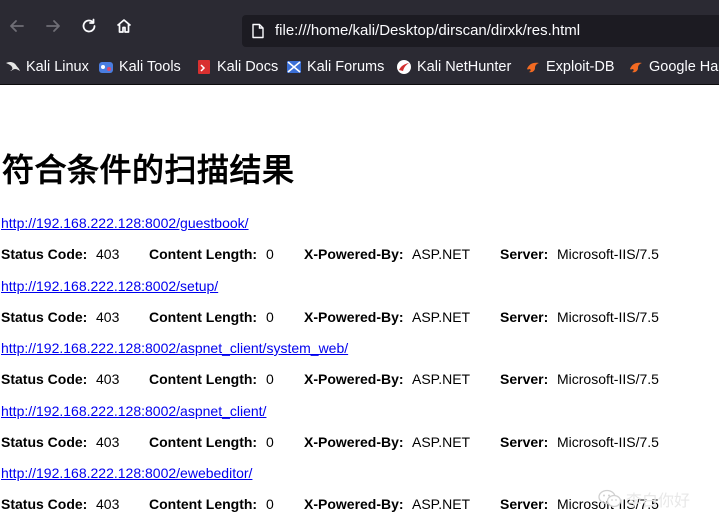 The width and height of the screenshot is (719, 531). Describe the element at coordinates (126, 473) in the screenshot. I see `result-link: http://192.168.222.128:8002/ewebeditor/` at that location.